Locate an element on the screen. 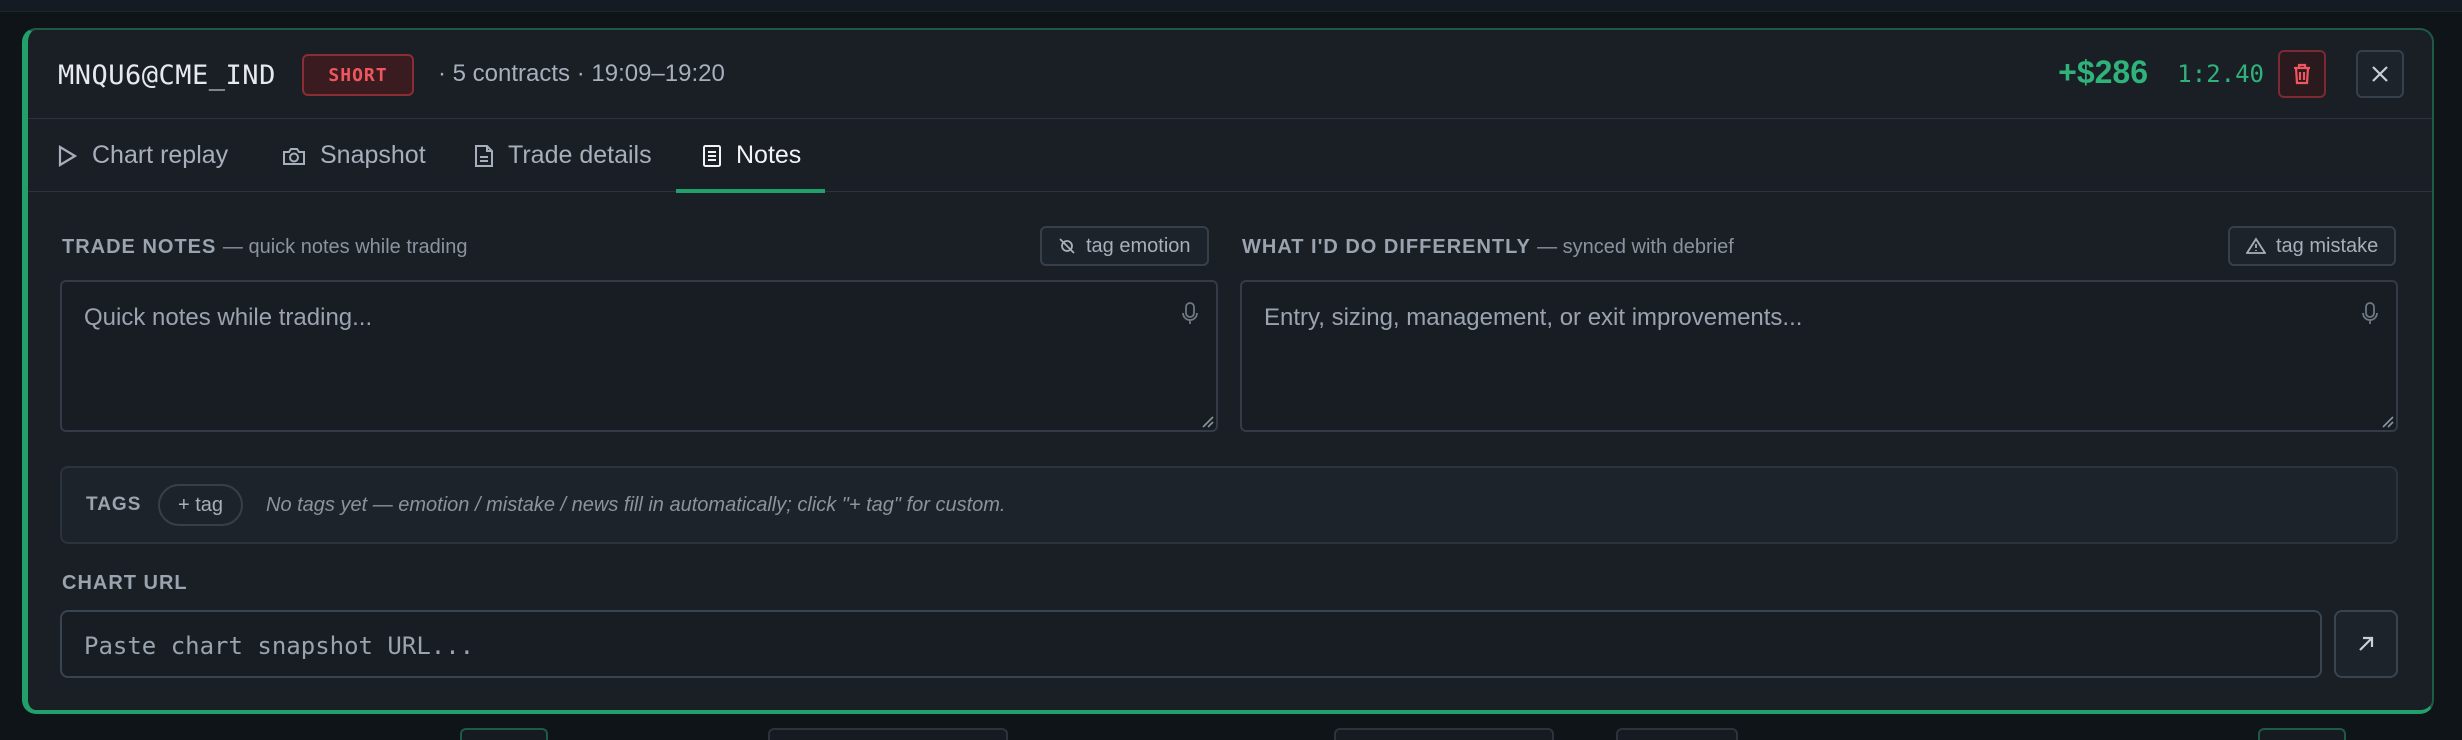  tag-emotion-label: tag emotion is located at coordinates (1138, 245).